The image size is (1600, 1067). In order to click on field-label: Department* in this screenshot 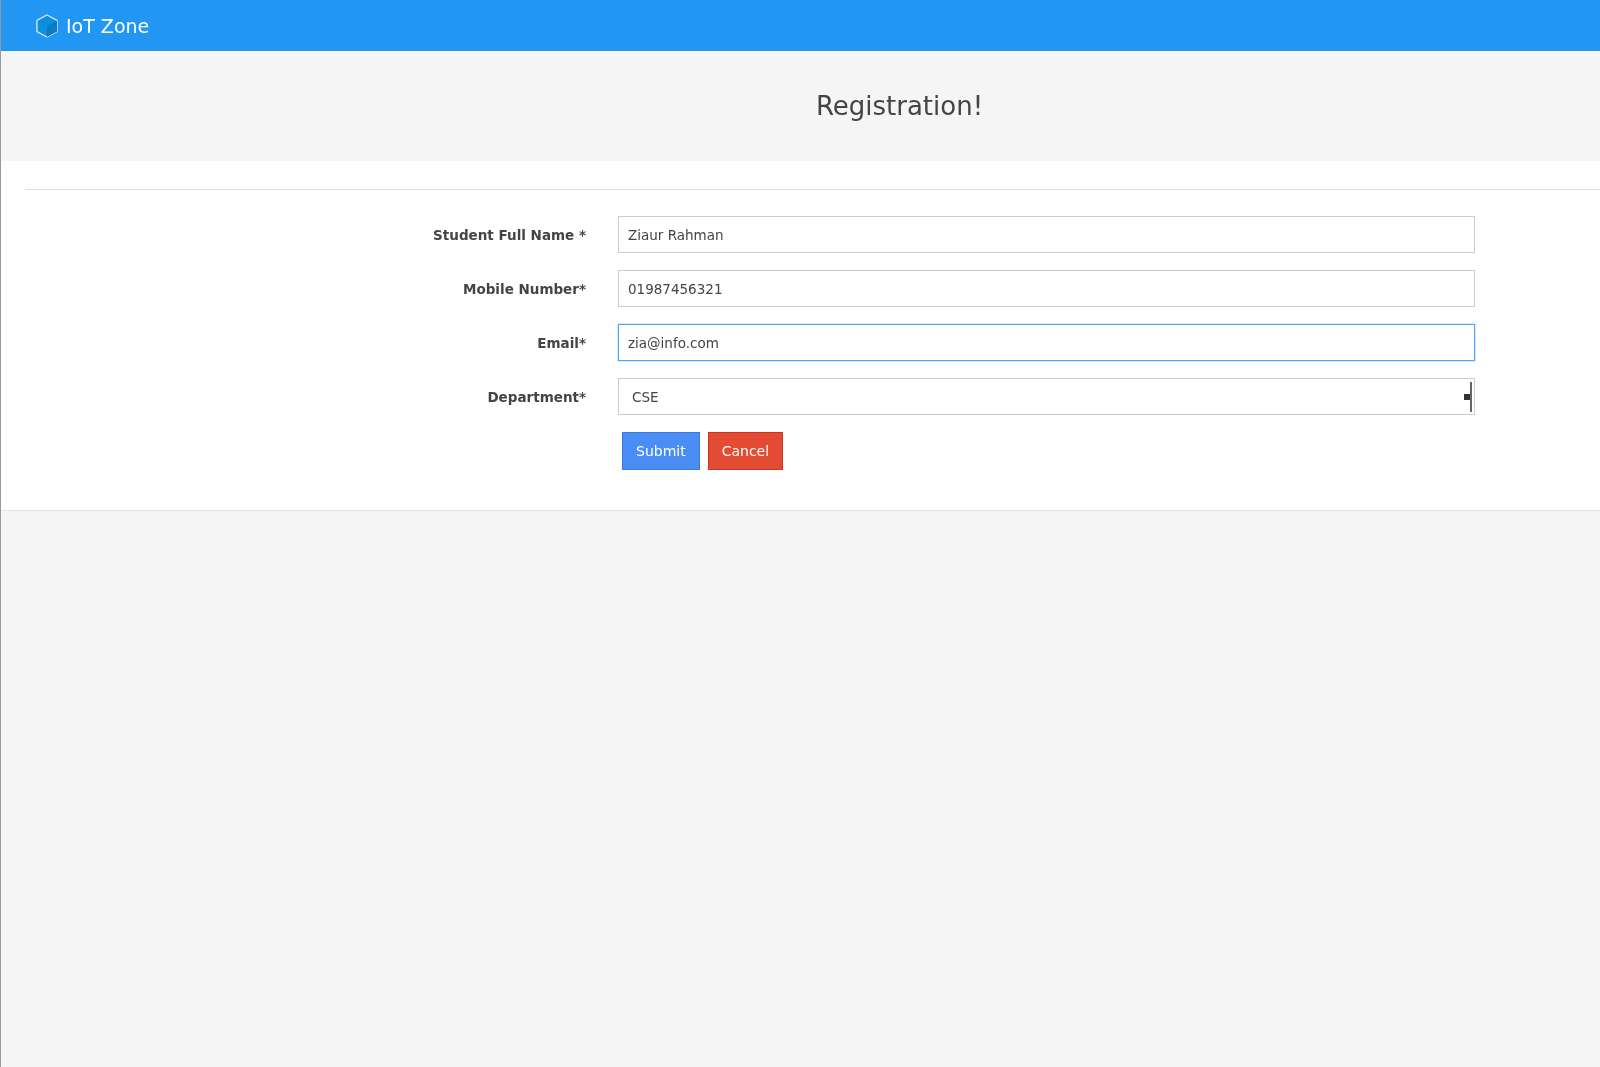, I will do `click(536, 396)`.